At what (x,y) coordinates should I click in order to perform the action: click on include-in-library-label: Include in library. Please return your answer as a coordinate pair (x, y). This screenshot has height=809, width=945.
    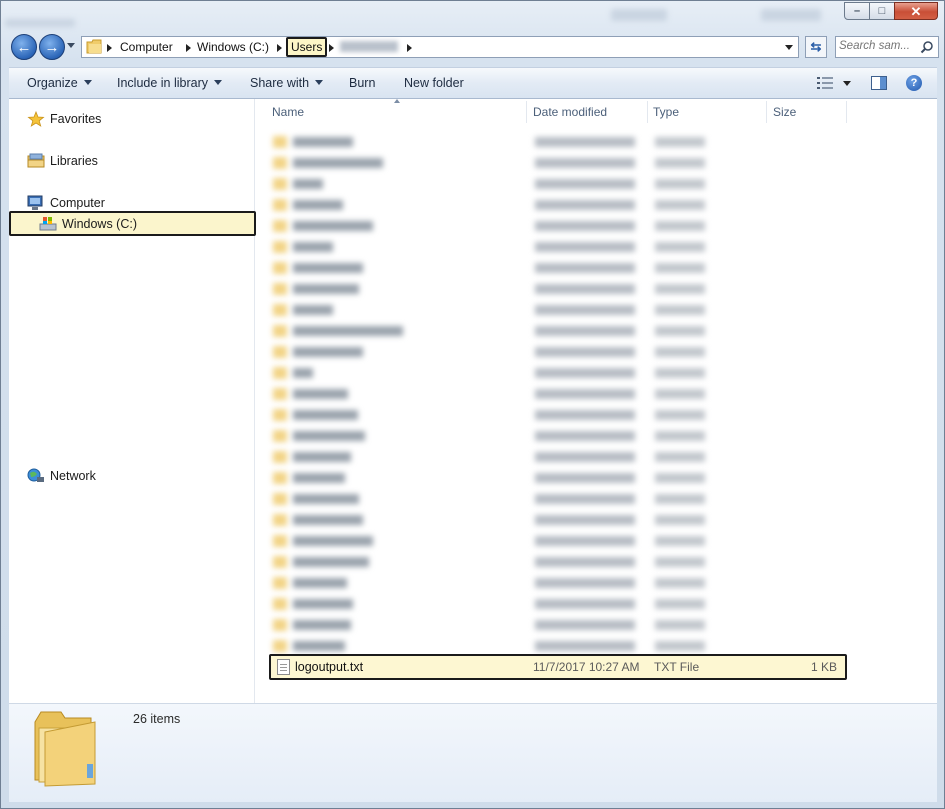
    Looking at the image, I should click on (163, 83).